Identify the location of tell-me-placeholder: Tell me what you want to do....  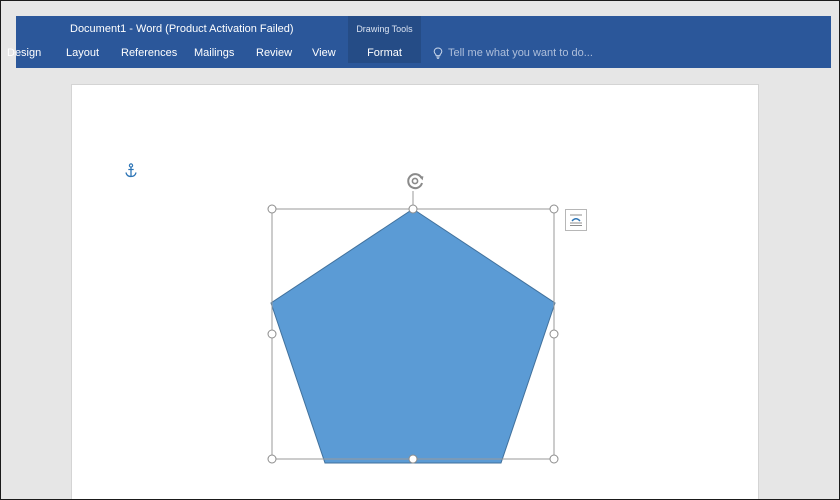
(520, 53).